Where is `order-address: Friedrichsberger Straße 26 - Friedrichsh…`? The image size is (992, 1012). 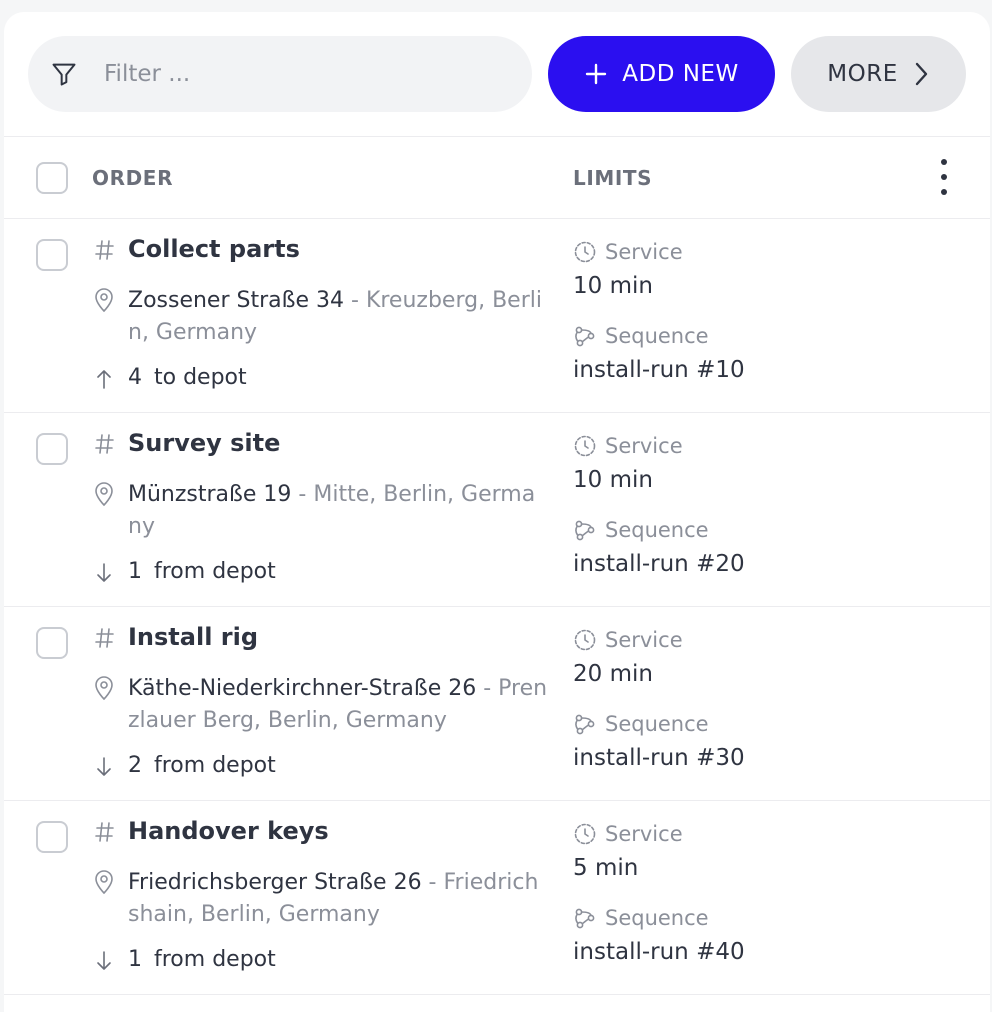 order-address: Friedrichsberger Straße 26 - Friedrichsh… is located at coordinates (333, 898).